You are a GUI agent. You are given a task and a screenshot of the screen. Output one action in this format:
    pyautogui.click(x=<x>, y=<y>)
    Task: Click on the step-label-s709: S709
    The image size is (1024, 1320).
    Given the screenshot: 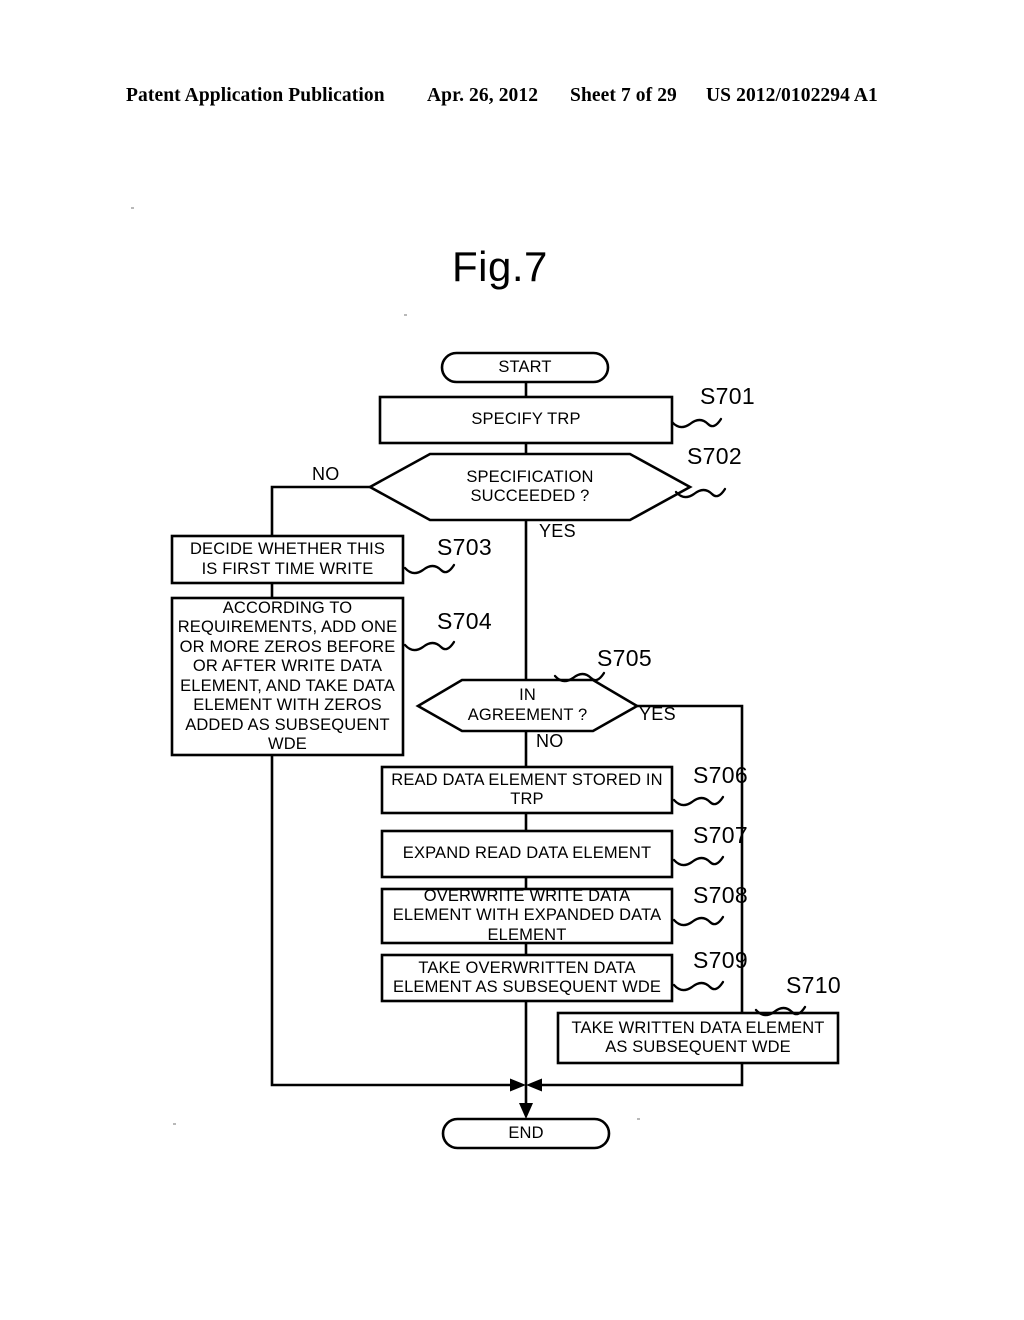 What is the action you would take?
    pyautogui.click(x=720, y=960)
    